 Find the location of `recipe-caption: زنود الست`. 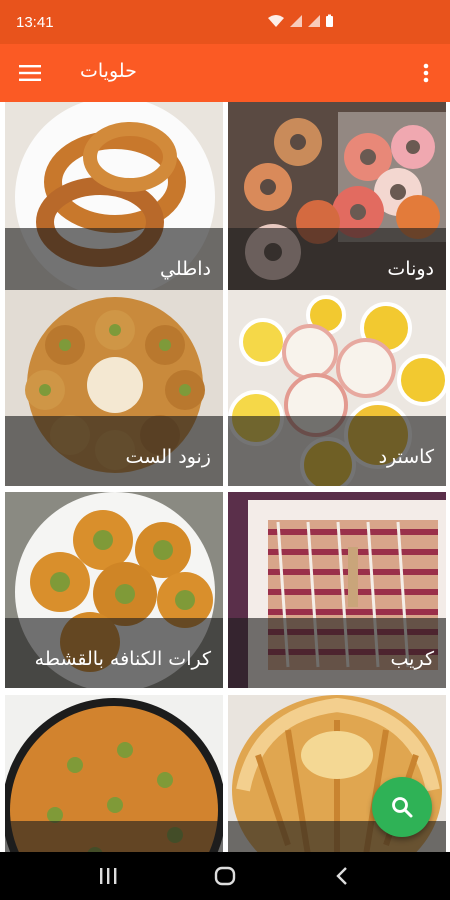

recipe-caption: زنود الست is located at coordinates (114, 451).